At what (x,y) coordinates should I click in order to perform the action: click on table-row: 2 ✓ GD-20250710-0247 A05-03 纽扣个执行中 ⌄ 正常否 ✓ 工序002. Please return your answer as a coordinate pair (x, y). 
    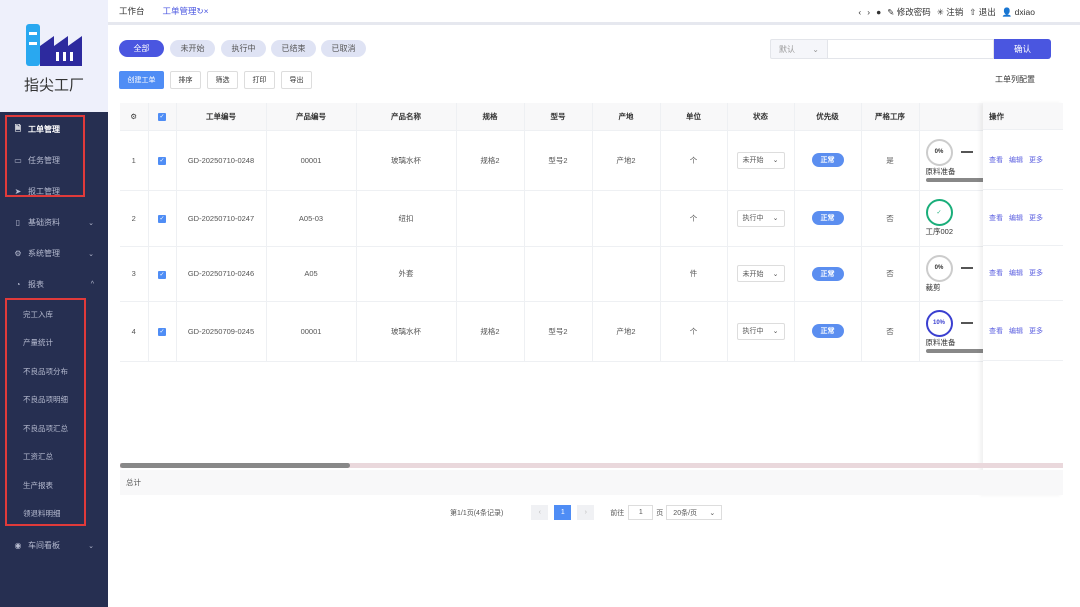
    Looking at the image, I should click on (553, 218).